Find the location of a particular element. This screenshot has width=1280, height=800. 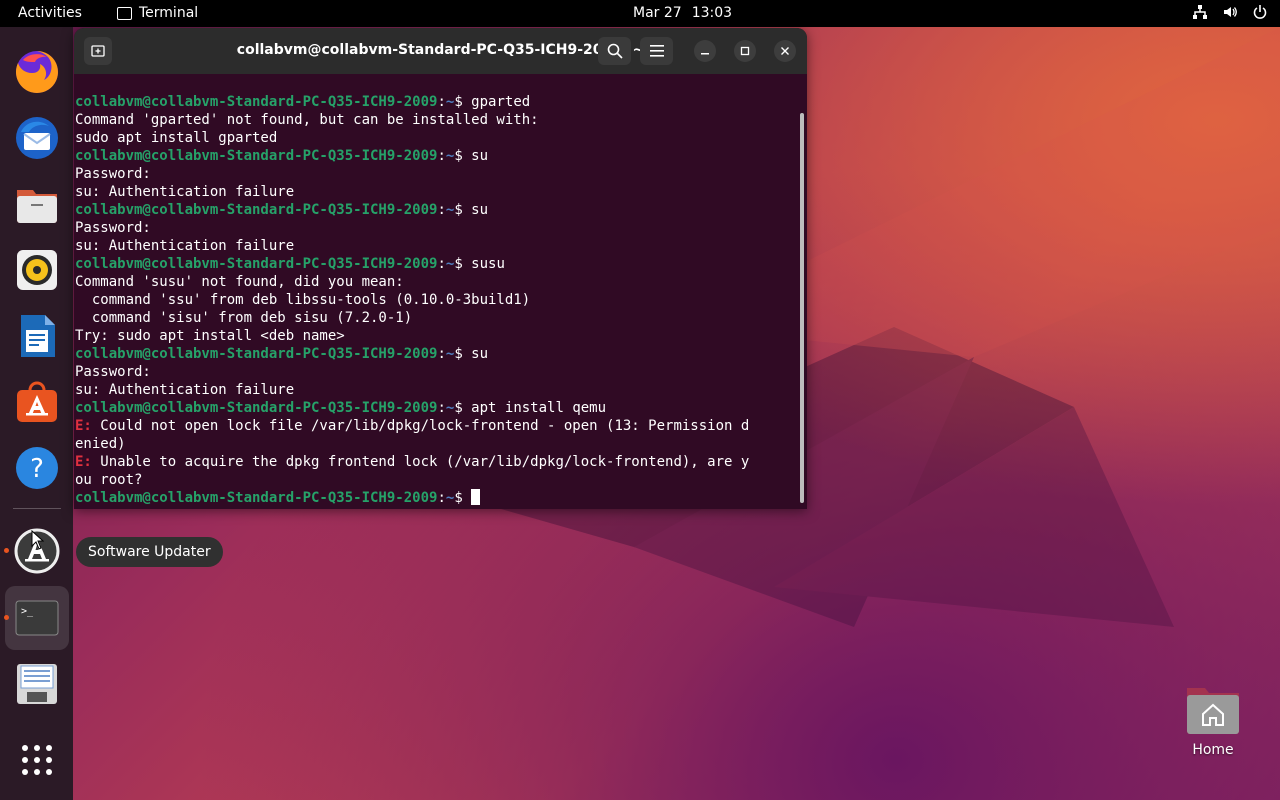

minimize-icon is located at coordinates (705, 54).